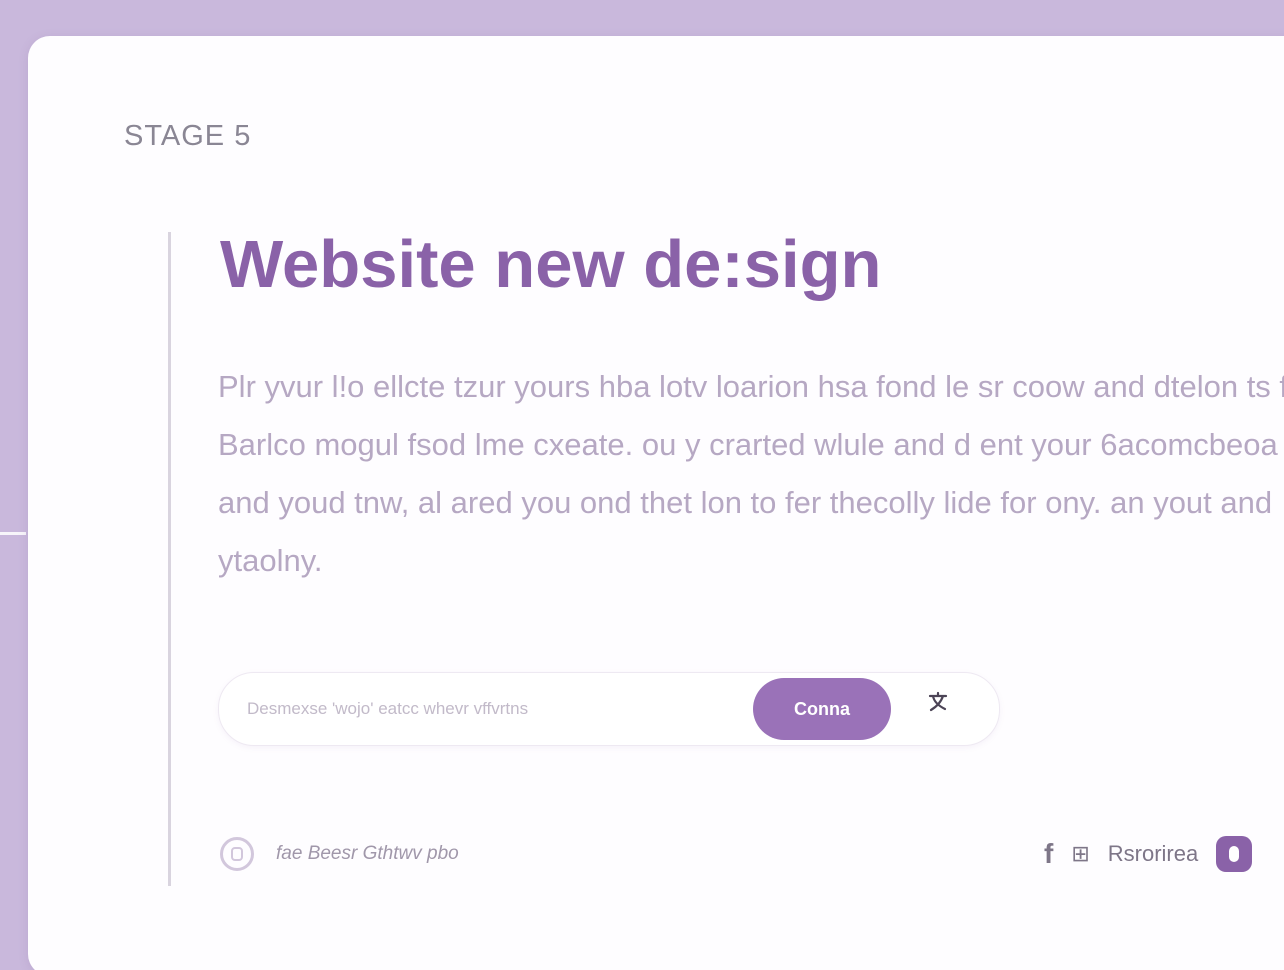 The height and width of the screenshot is (970, 1284). Describe the element at coordinates (237, 854) in the screenshot. I see `camera-icon` at that location.